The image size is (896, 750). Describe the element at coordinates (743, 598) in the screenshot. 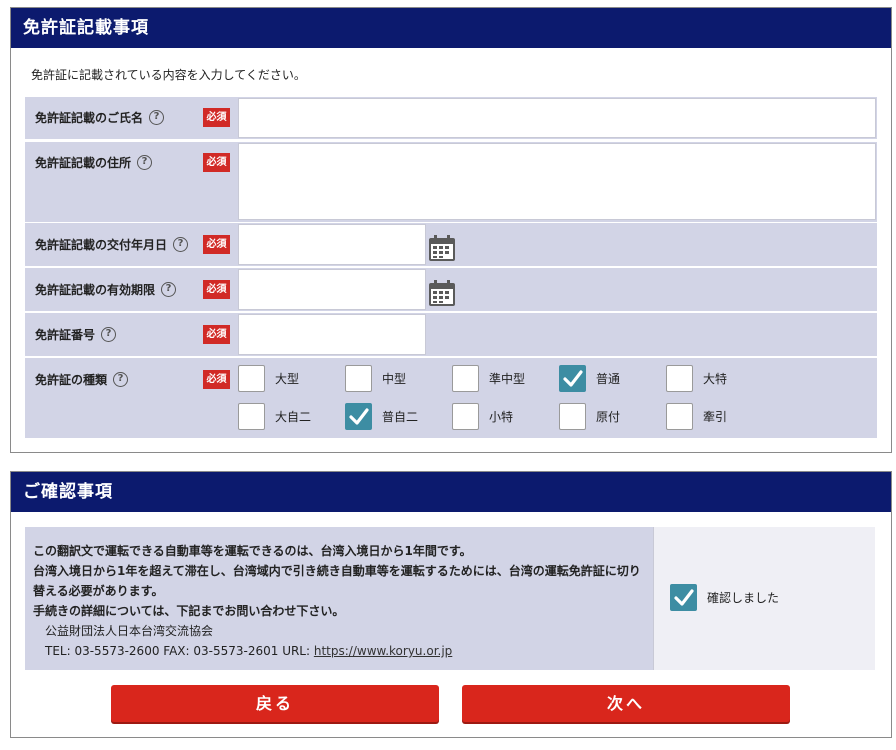

I see `confirm-checkbox-label: 確認しました` at that location.